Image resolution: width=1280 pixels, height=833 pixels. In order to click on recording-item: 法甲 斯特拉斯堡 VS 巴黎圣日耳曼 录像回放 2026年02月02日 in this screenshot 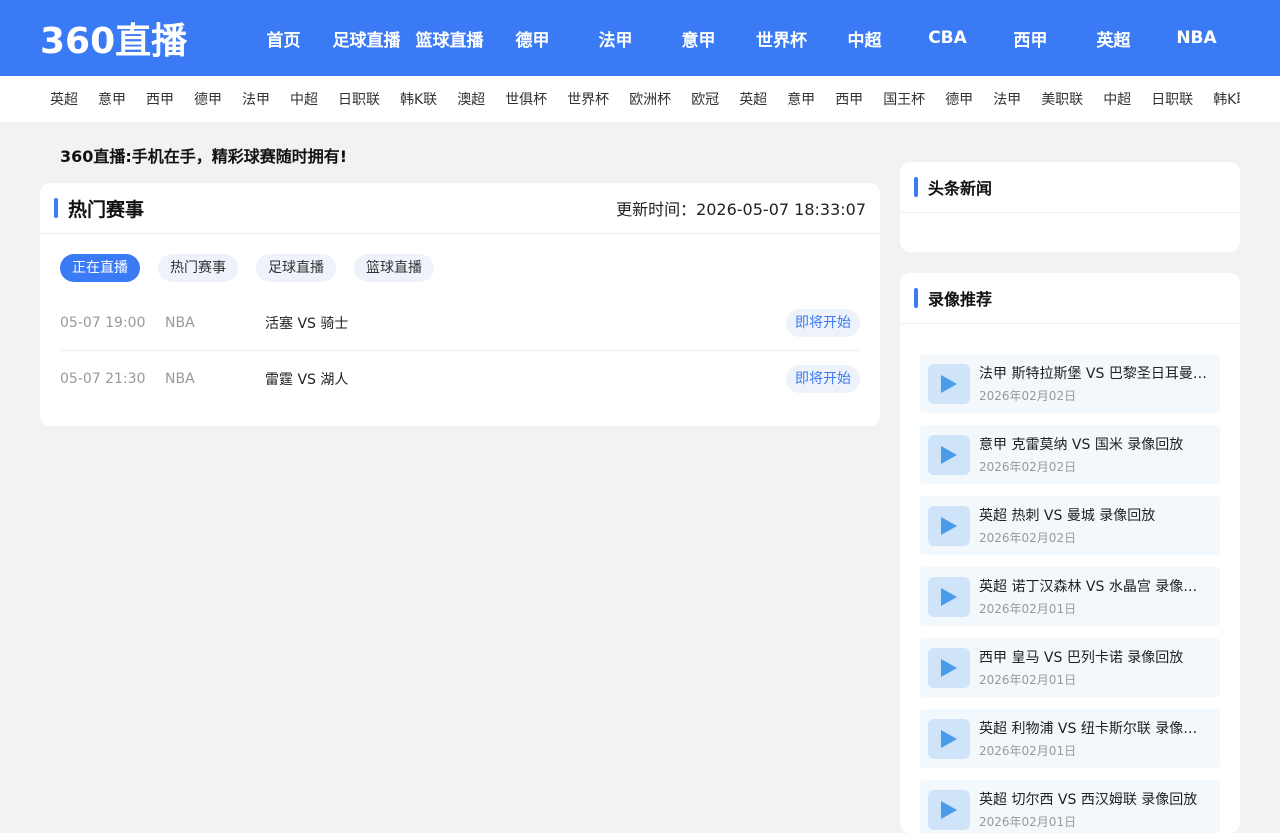, I will do `click(1070, 383)`.